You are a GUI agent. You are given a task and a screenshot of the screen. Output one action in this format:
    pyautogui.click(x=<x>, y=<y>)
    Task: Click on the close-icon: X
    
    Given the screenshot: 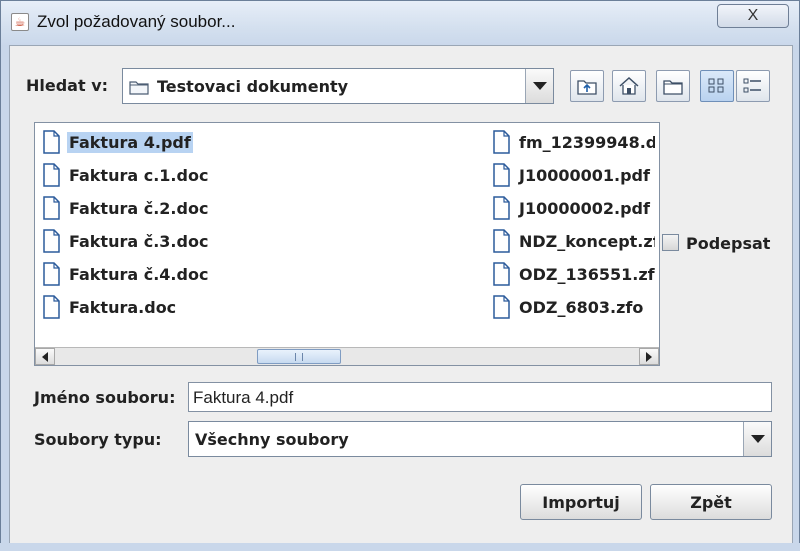 What is the action you would take?
    pyautogui.click(x=753, y=15)
    